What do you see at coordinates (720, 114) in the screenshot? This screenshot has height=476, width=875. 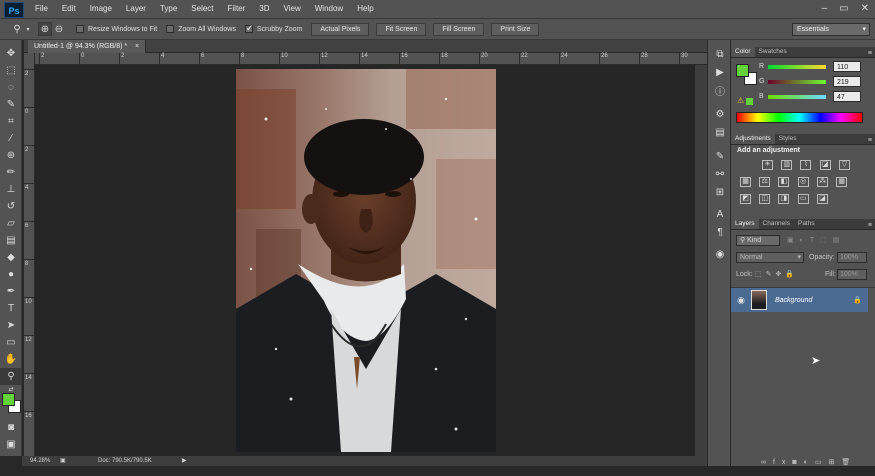 I see `layer-comps-icon: ⚙` at bounding box center [720, 114].